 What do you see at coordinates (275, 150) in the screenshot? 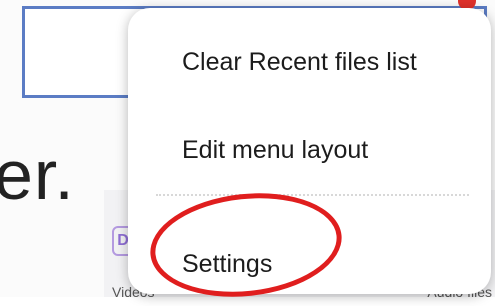
I see `menu-item-edit-layout: Edit menu layout` at bounding box center [275, 150].